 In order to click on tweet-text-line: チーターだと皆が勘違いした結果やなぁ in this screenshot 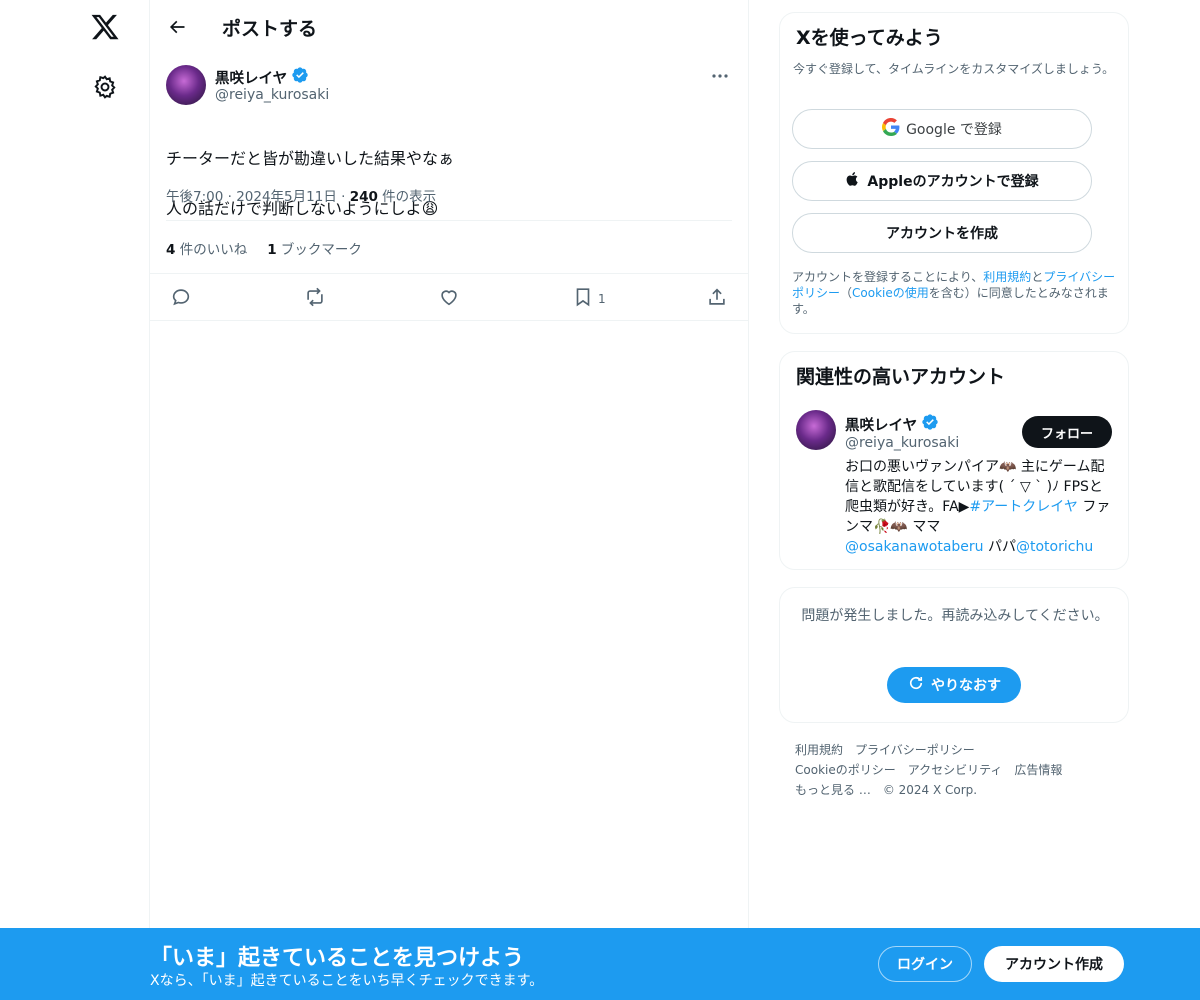, I will do `click(310, 158)`.